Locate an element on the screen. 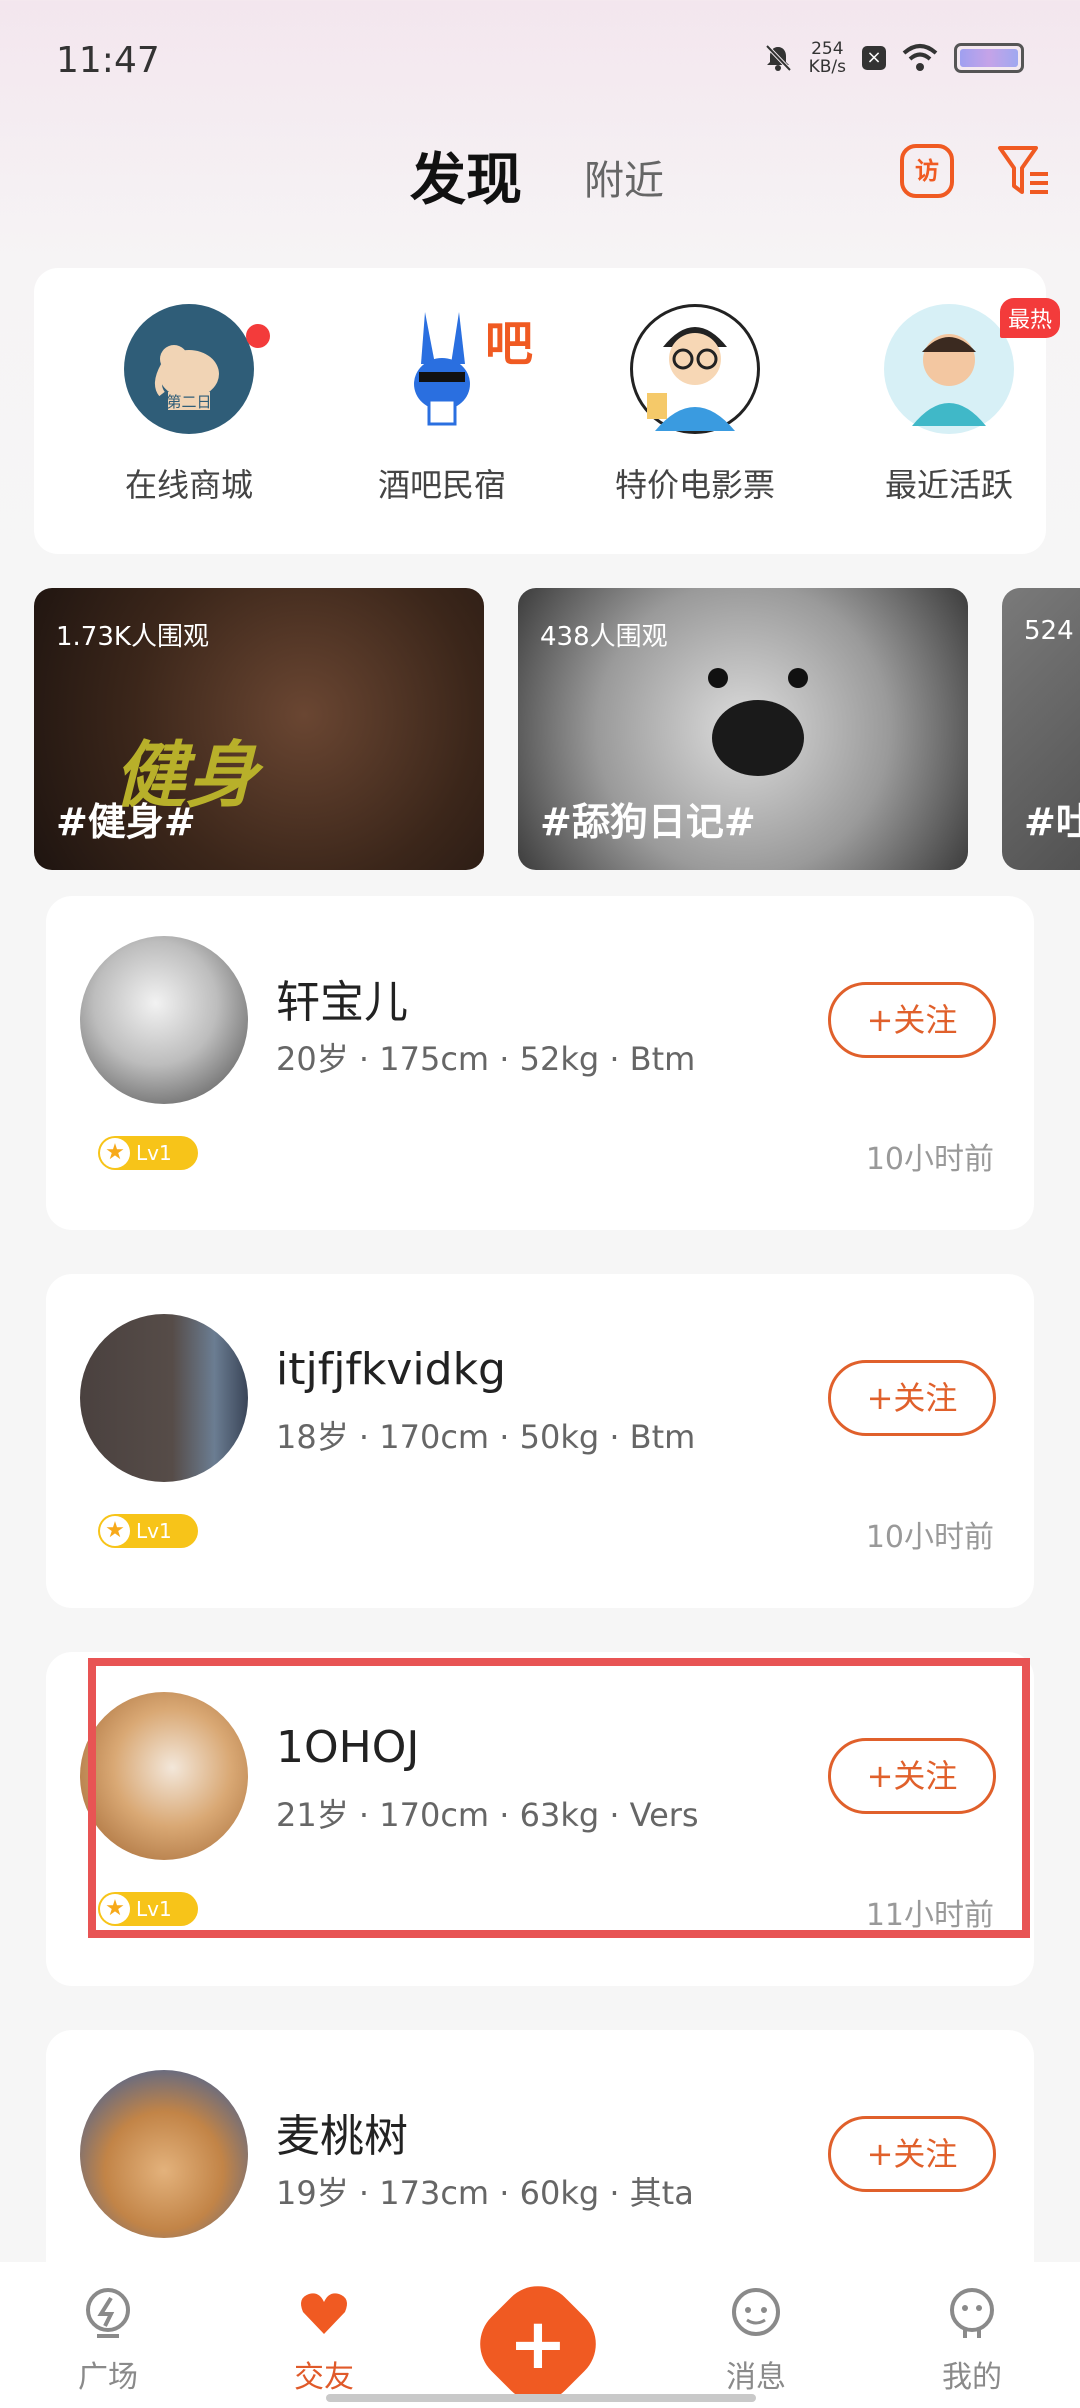 The width and height of the screenshot is (1080, 2408). user-info: 20岁 · 175cm · 52kg · Btm is located at coordinates (486, 1059).